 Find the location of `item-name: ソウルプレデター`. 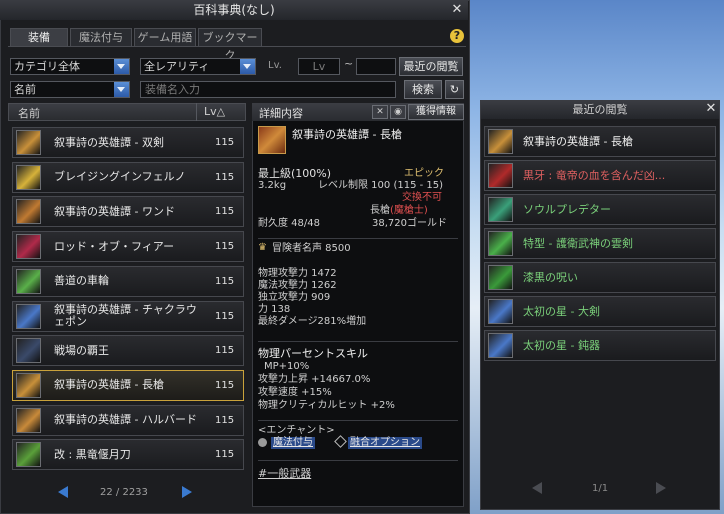

item-name: ソウルプレデター is located at coordinates (567, 209).